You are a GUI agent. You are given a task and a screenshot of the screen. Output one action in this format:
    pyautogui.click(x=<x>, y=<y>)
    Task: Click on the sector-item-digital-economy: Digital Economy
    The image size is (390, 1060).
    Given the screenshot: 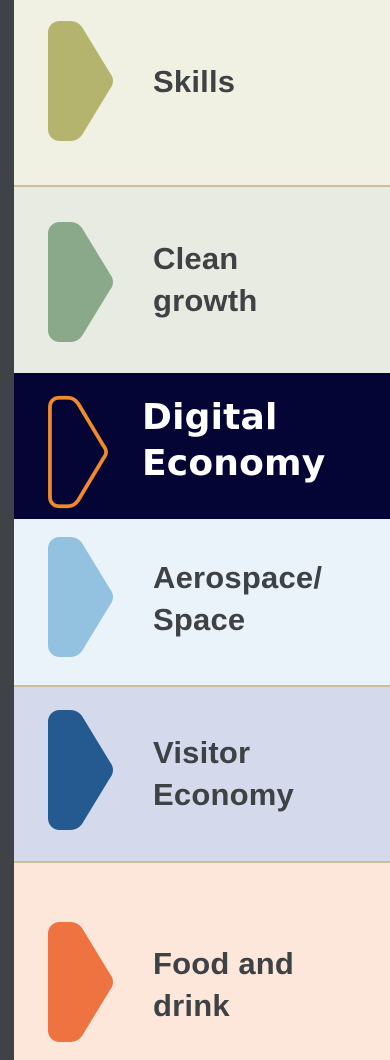 What is the action you would take?
    pyautogui.click(x=202, y=446)
    